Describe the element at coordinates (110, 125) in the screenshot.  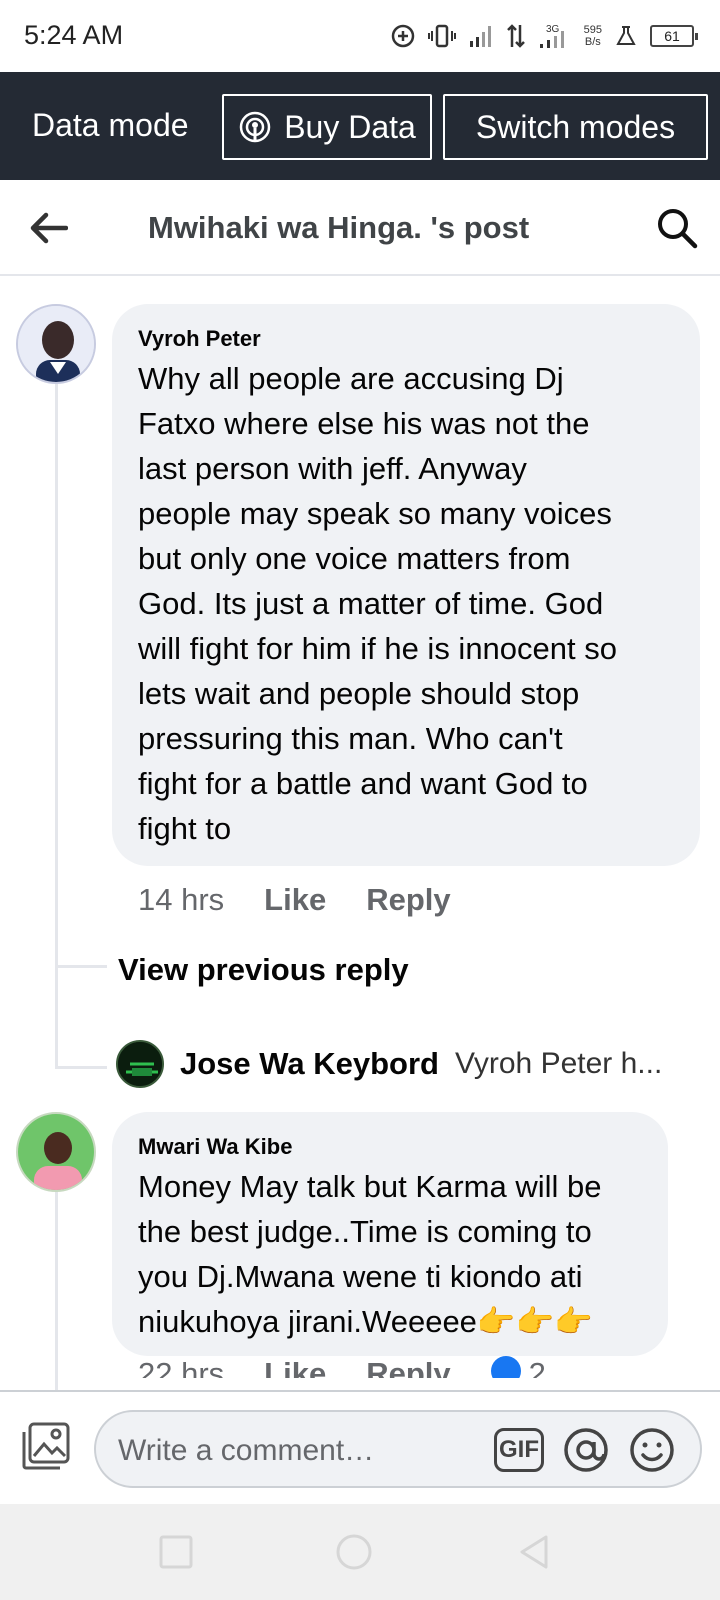
I see `data-mode-label: Data mode` at that location.